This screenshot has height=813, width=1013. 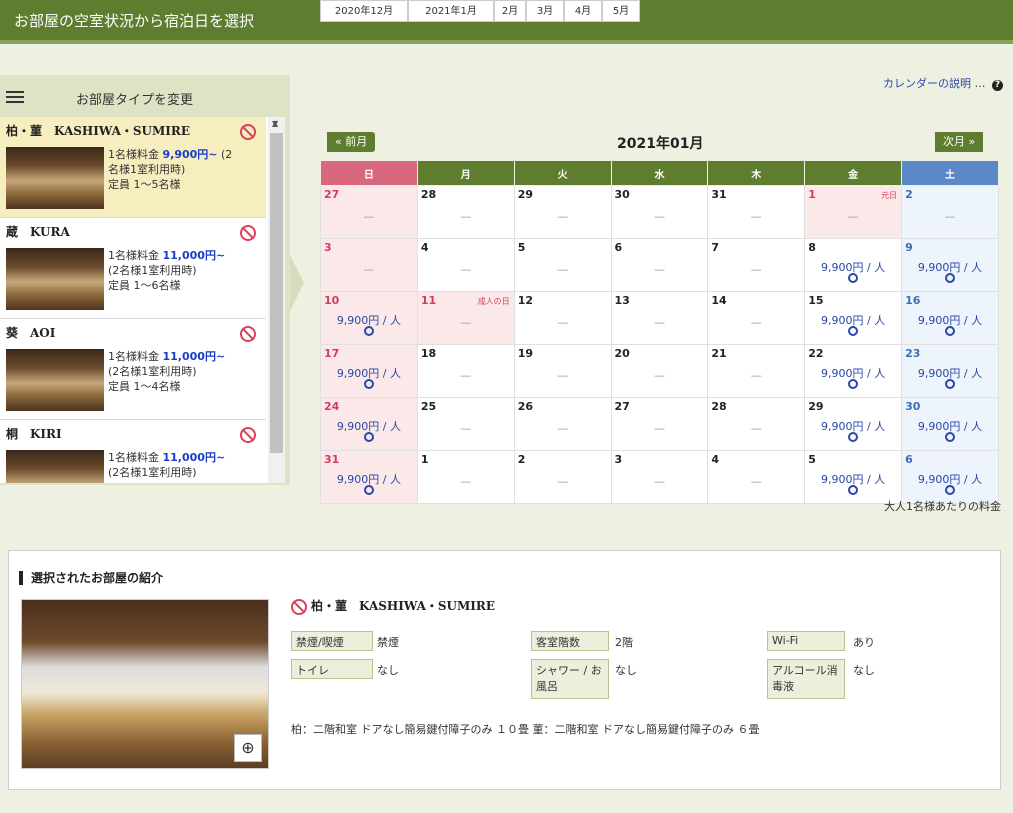 I want to click on value-smoking: 禁煙, so click(x=388, y=642).